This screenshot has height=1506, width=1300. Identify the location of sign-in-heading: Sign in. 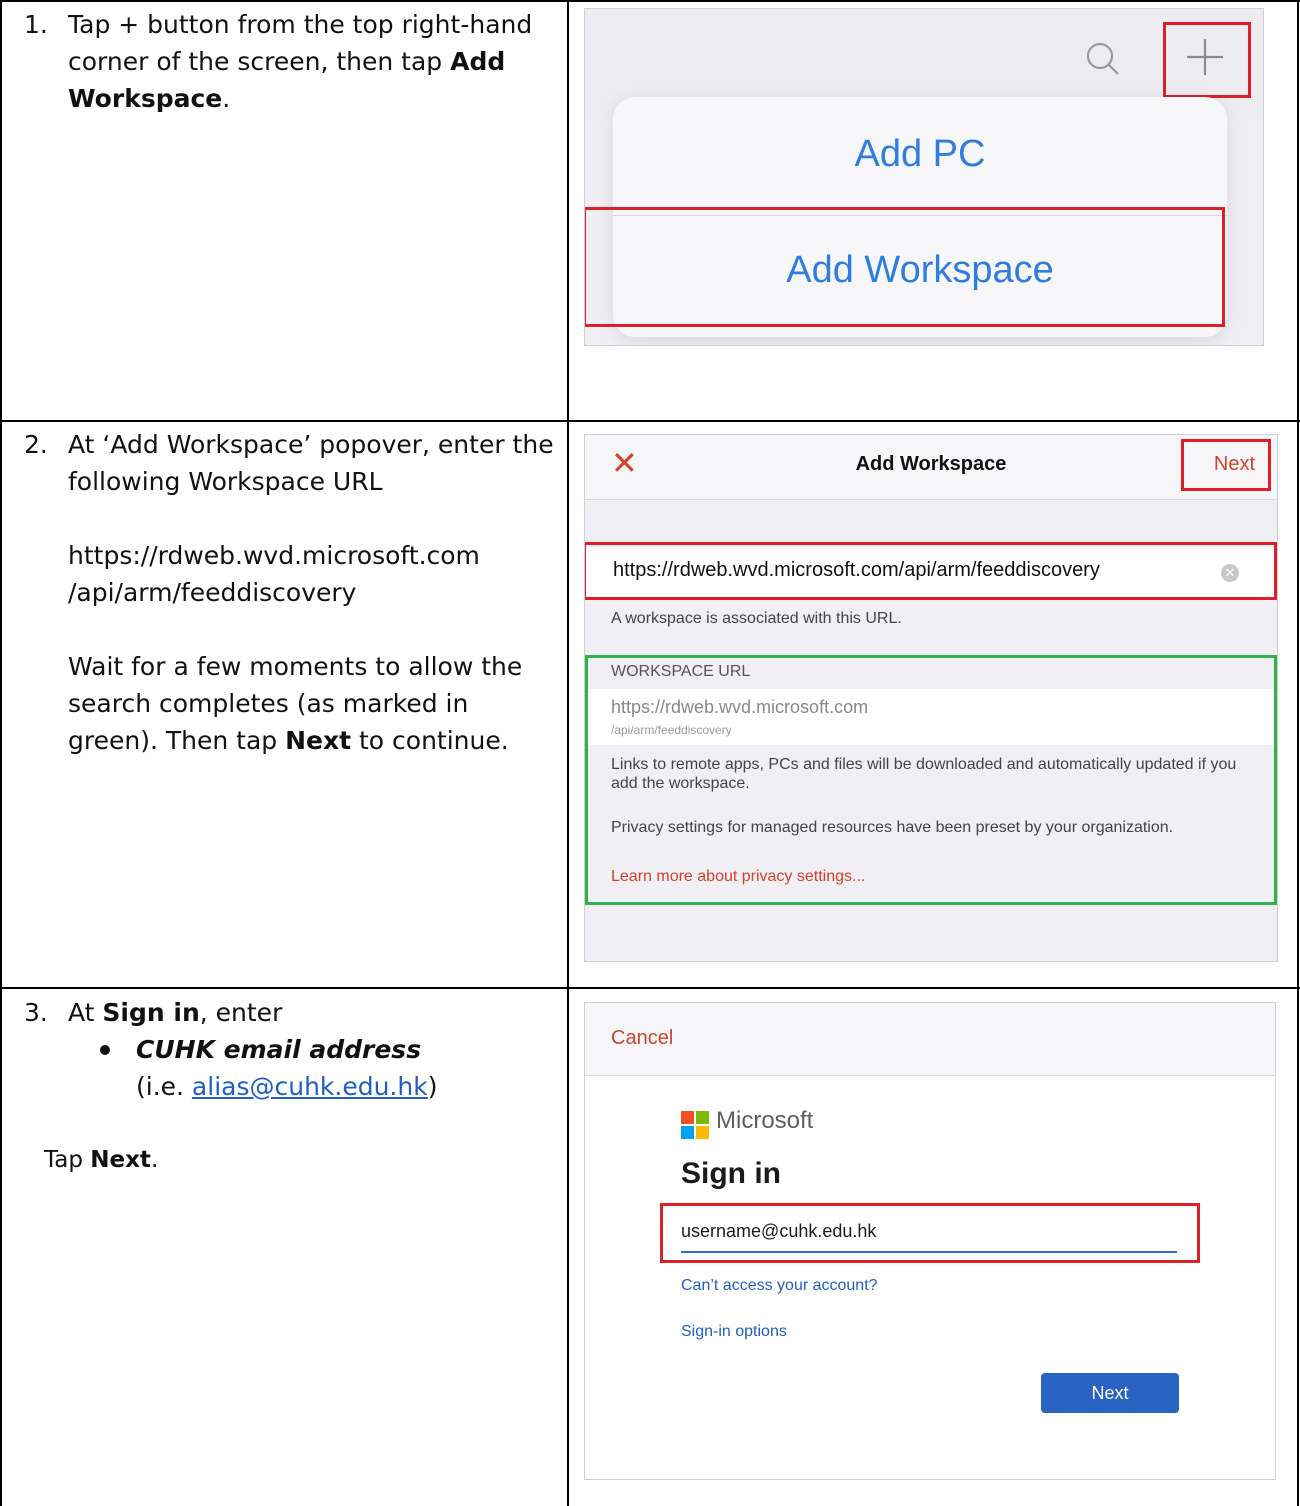
(731, 1173).